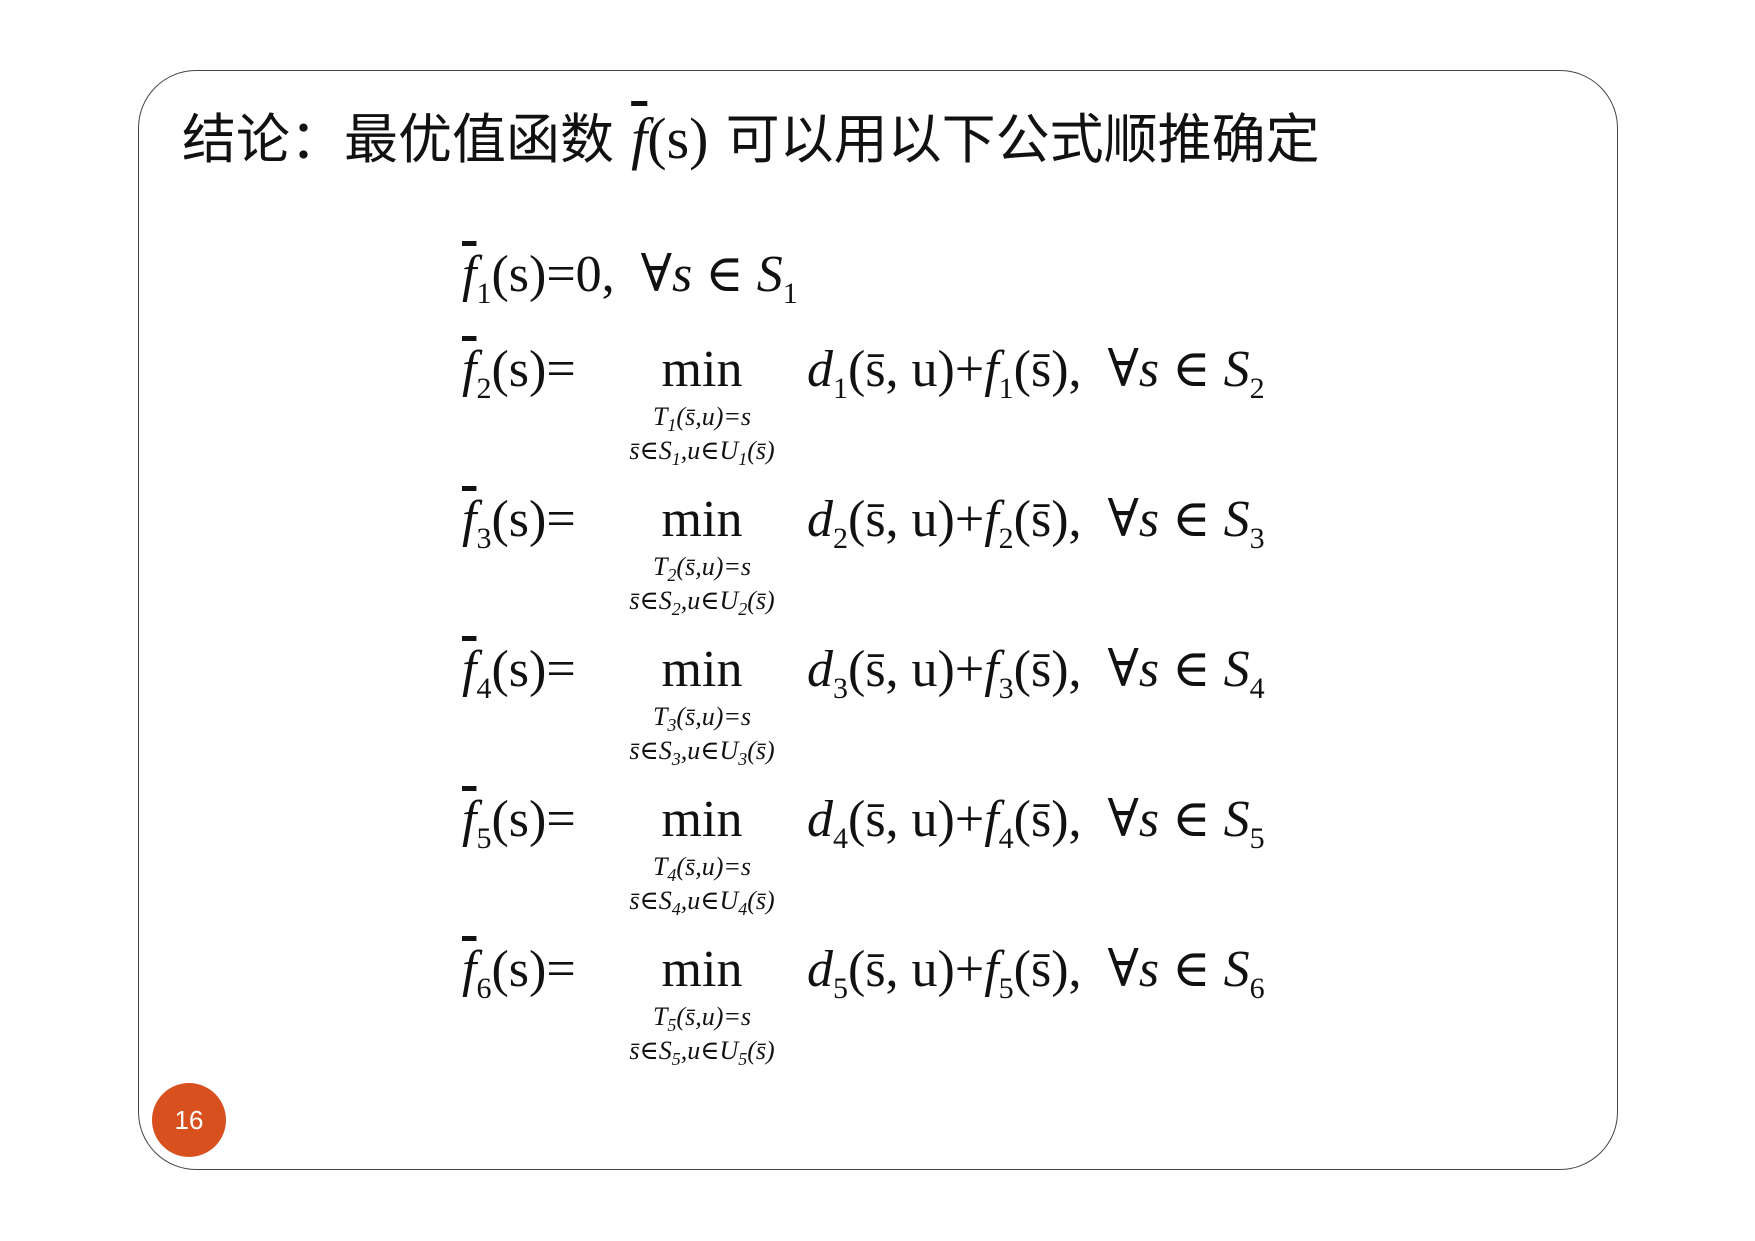  Describe the element at coordinates (702, 902) in the screenshot. I see `min-condition-bottom: s̄∈S4,u∈U4(s̄)` at that location.